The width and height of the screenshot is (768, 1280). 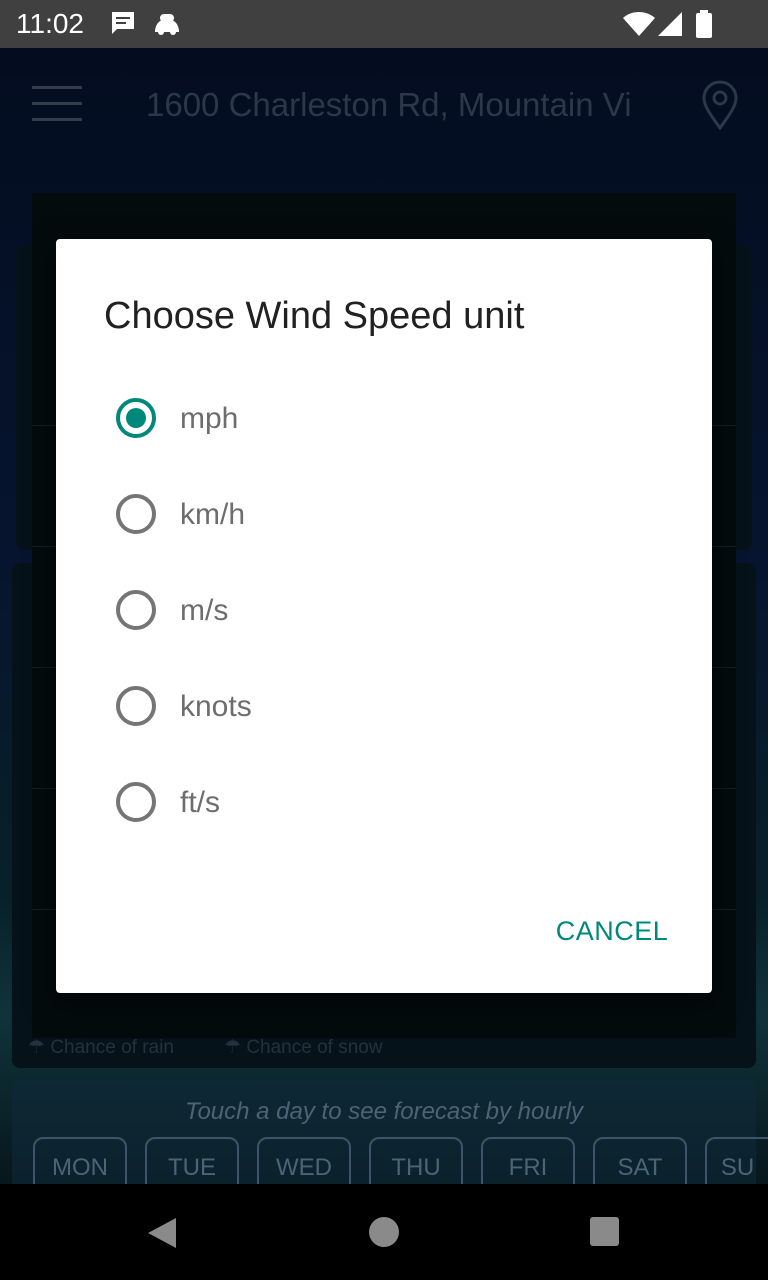 I want to click on option-kmh: km/h, so click(x=384, y=514).